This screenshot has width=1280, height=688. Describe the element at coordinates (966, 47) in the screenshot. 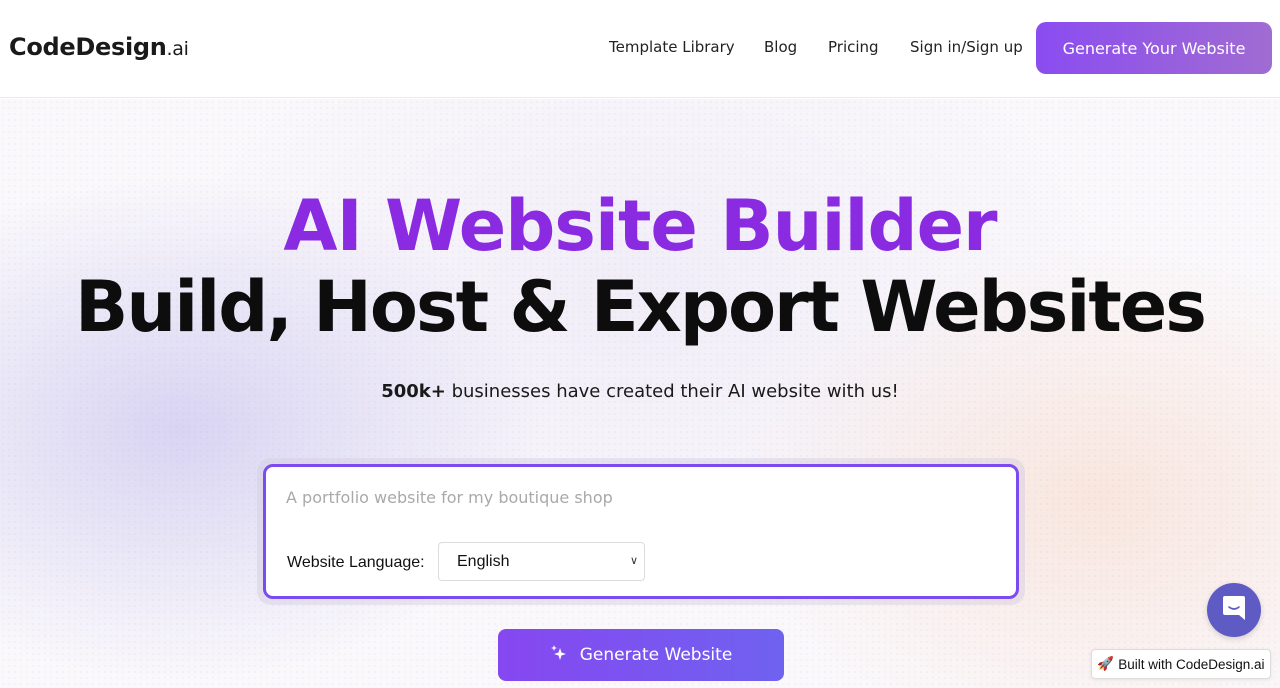

I see `nav-sign-in: Sign in/Sign up` at that location.